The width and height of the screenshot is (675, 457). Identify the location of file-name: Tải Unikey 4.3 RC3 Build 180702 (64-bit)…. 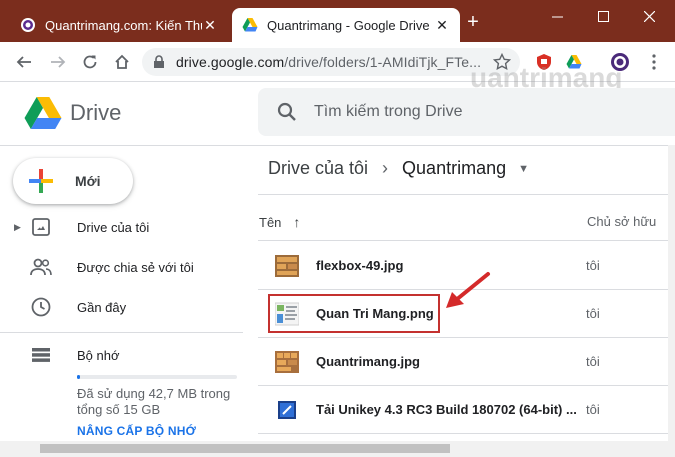
(446, 409).